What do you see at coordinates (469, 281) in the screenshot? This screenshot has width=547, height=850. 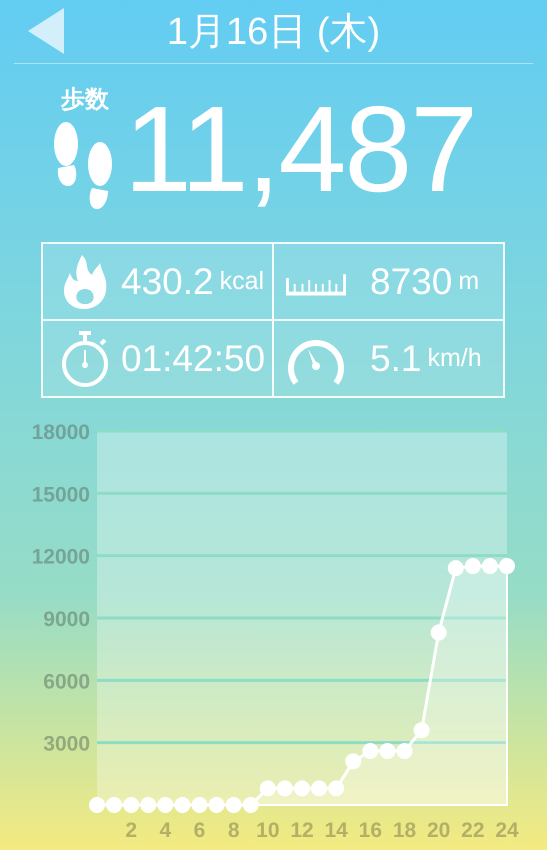 I see `stat-unit: m` at bounding box center [469, 281].